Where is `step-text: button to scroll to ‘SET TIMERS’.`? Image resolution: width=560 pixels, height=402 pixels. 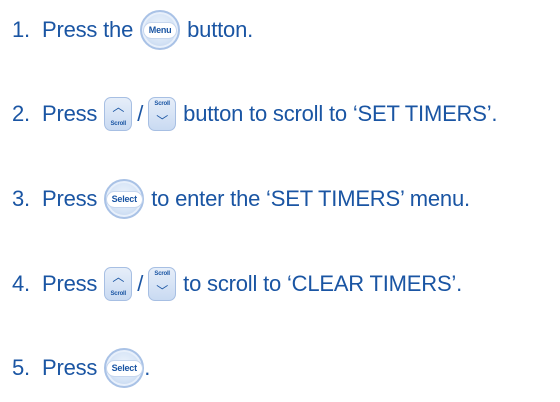 step-text: button to scroll to ‘SET TIMERS’. is located at coordinates (340, 113).